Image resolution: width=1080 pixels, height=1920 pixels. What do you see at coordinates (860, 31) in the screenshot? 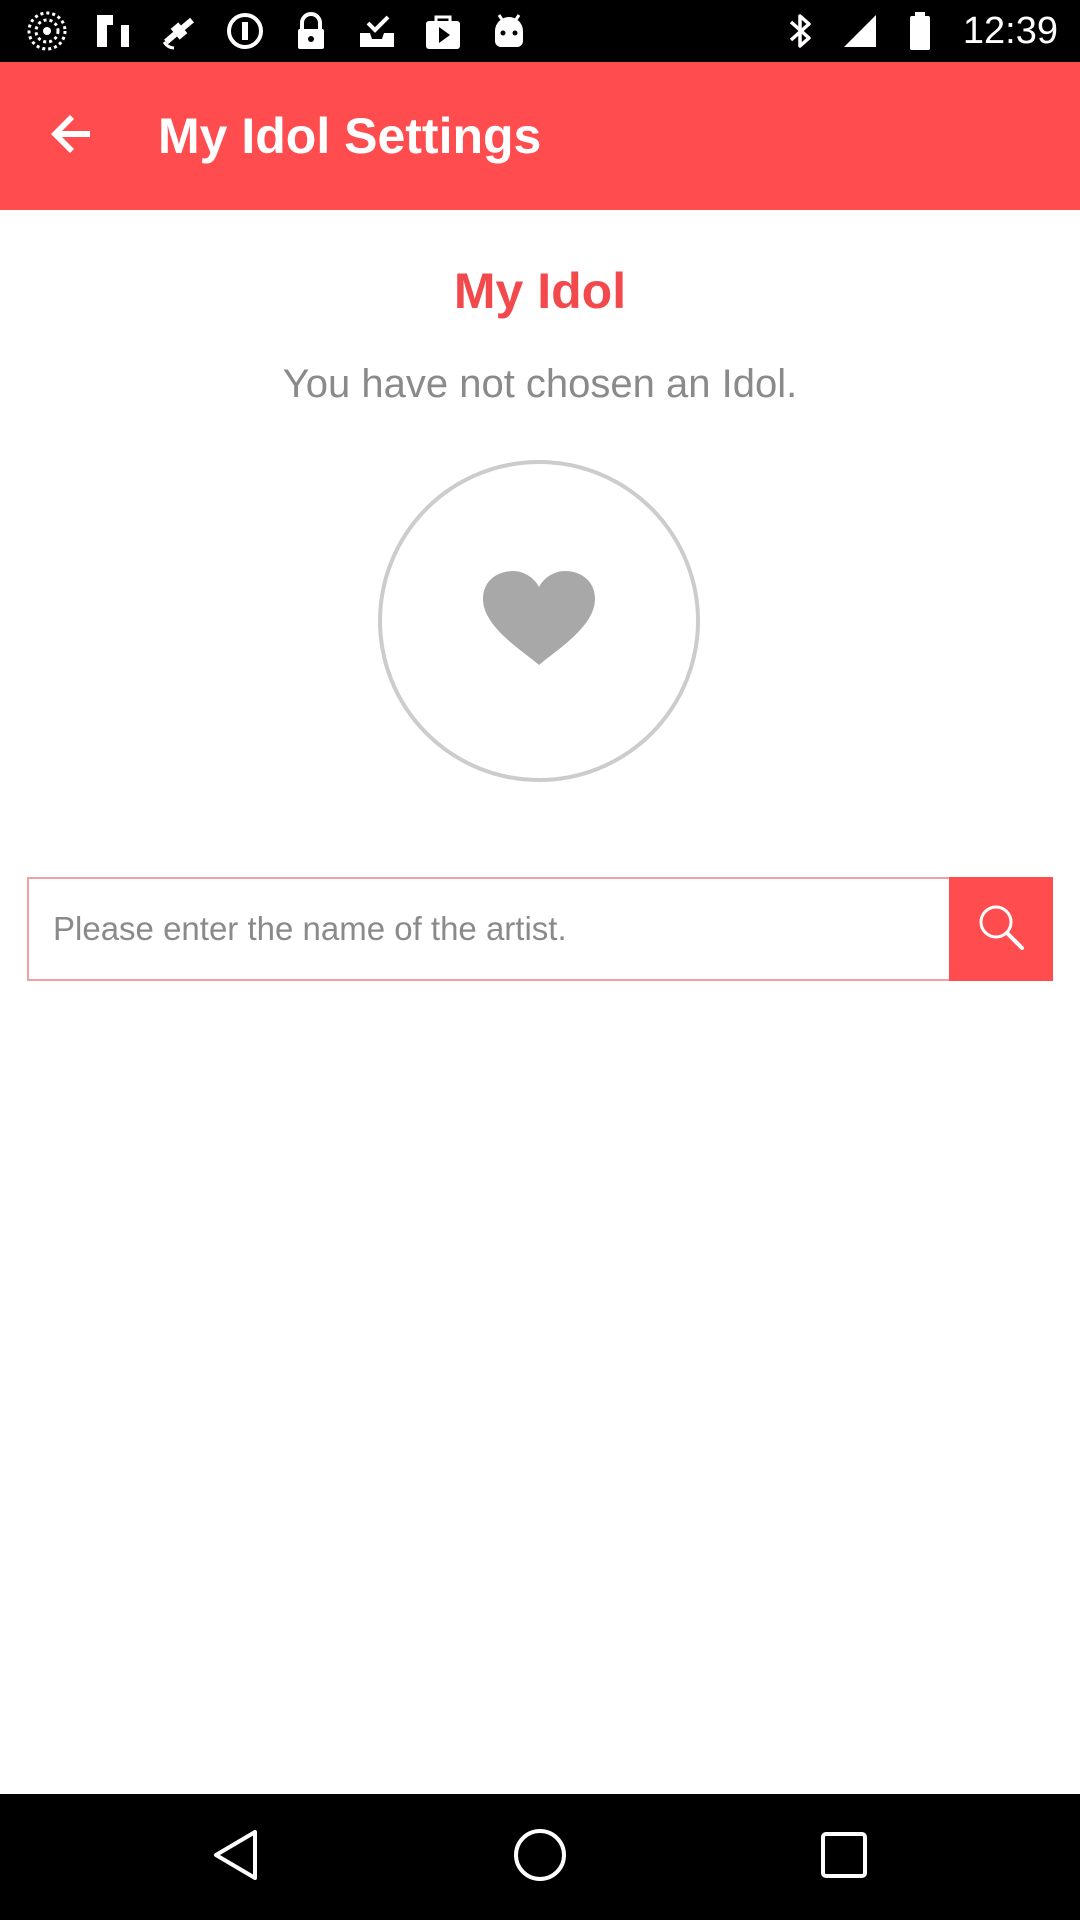
I see `signal-icon` at bounding box center [860, 31].